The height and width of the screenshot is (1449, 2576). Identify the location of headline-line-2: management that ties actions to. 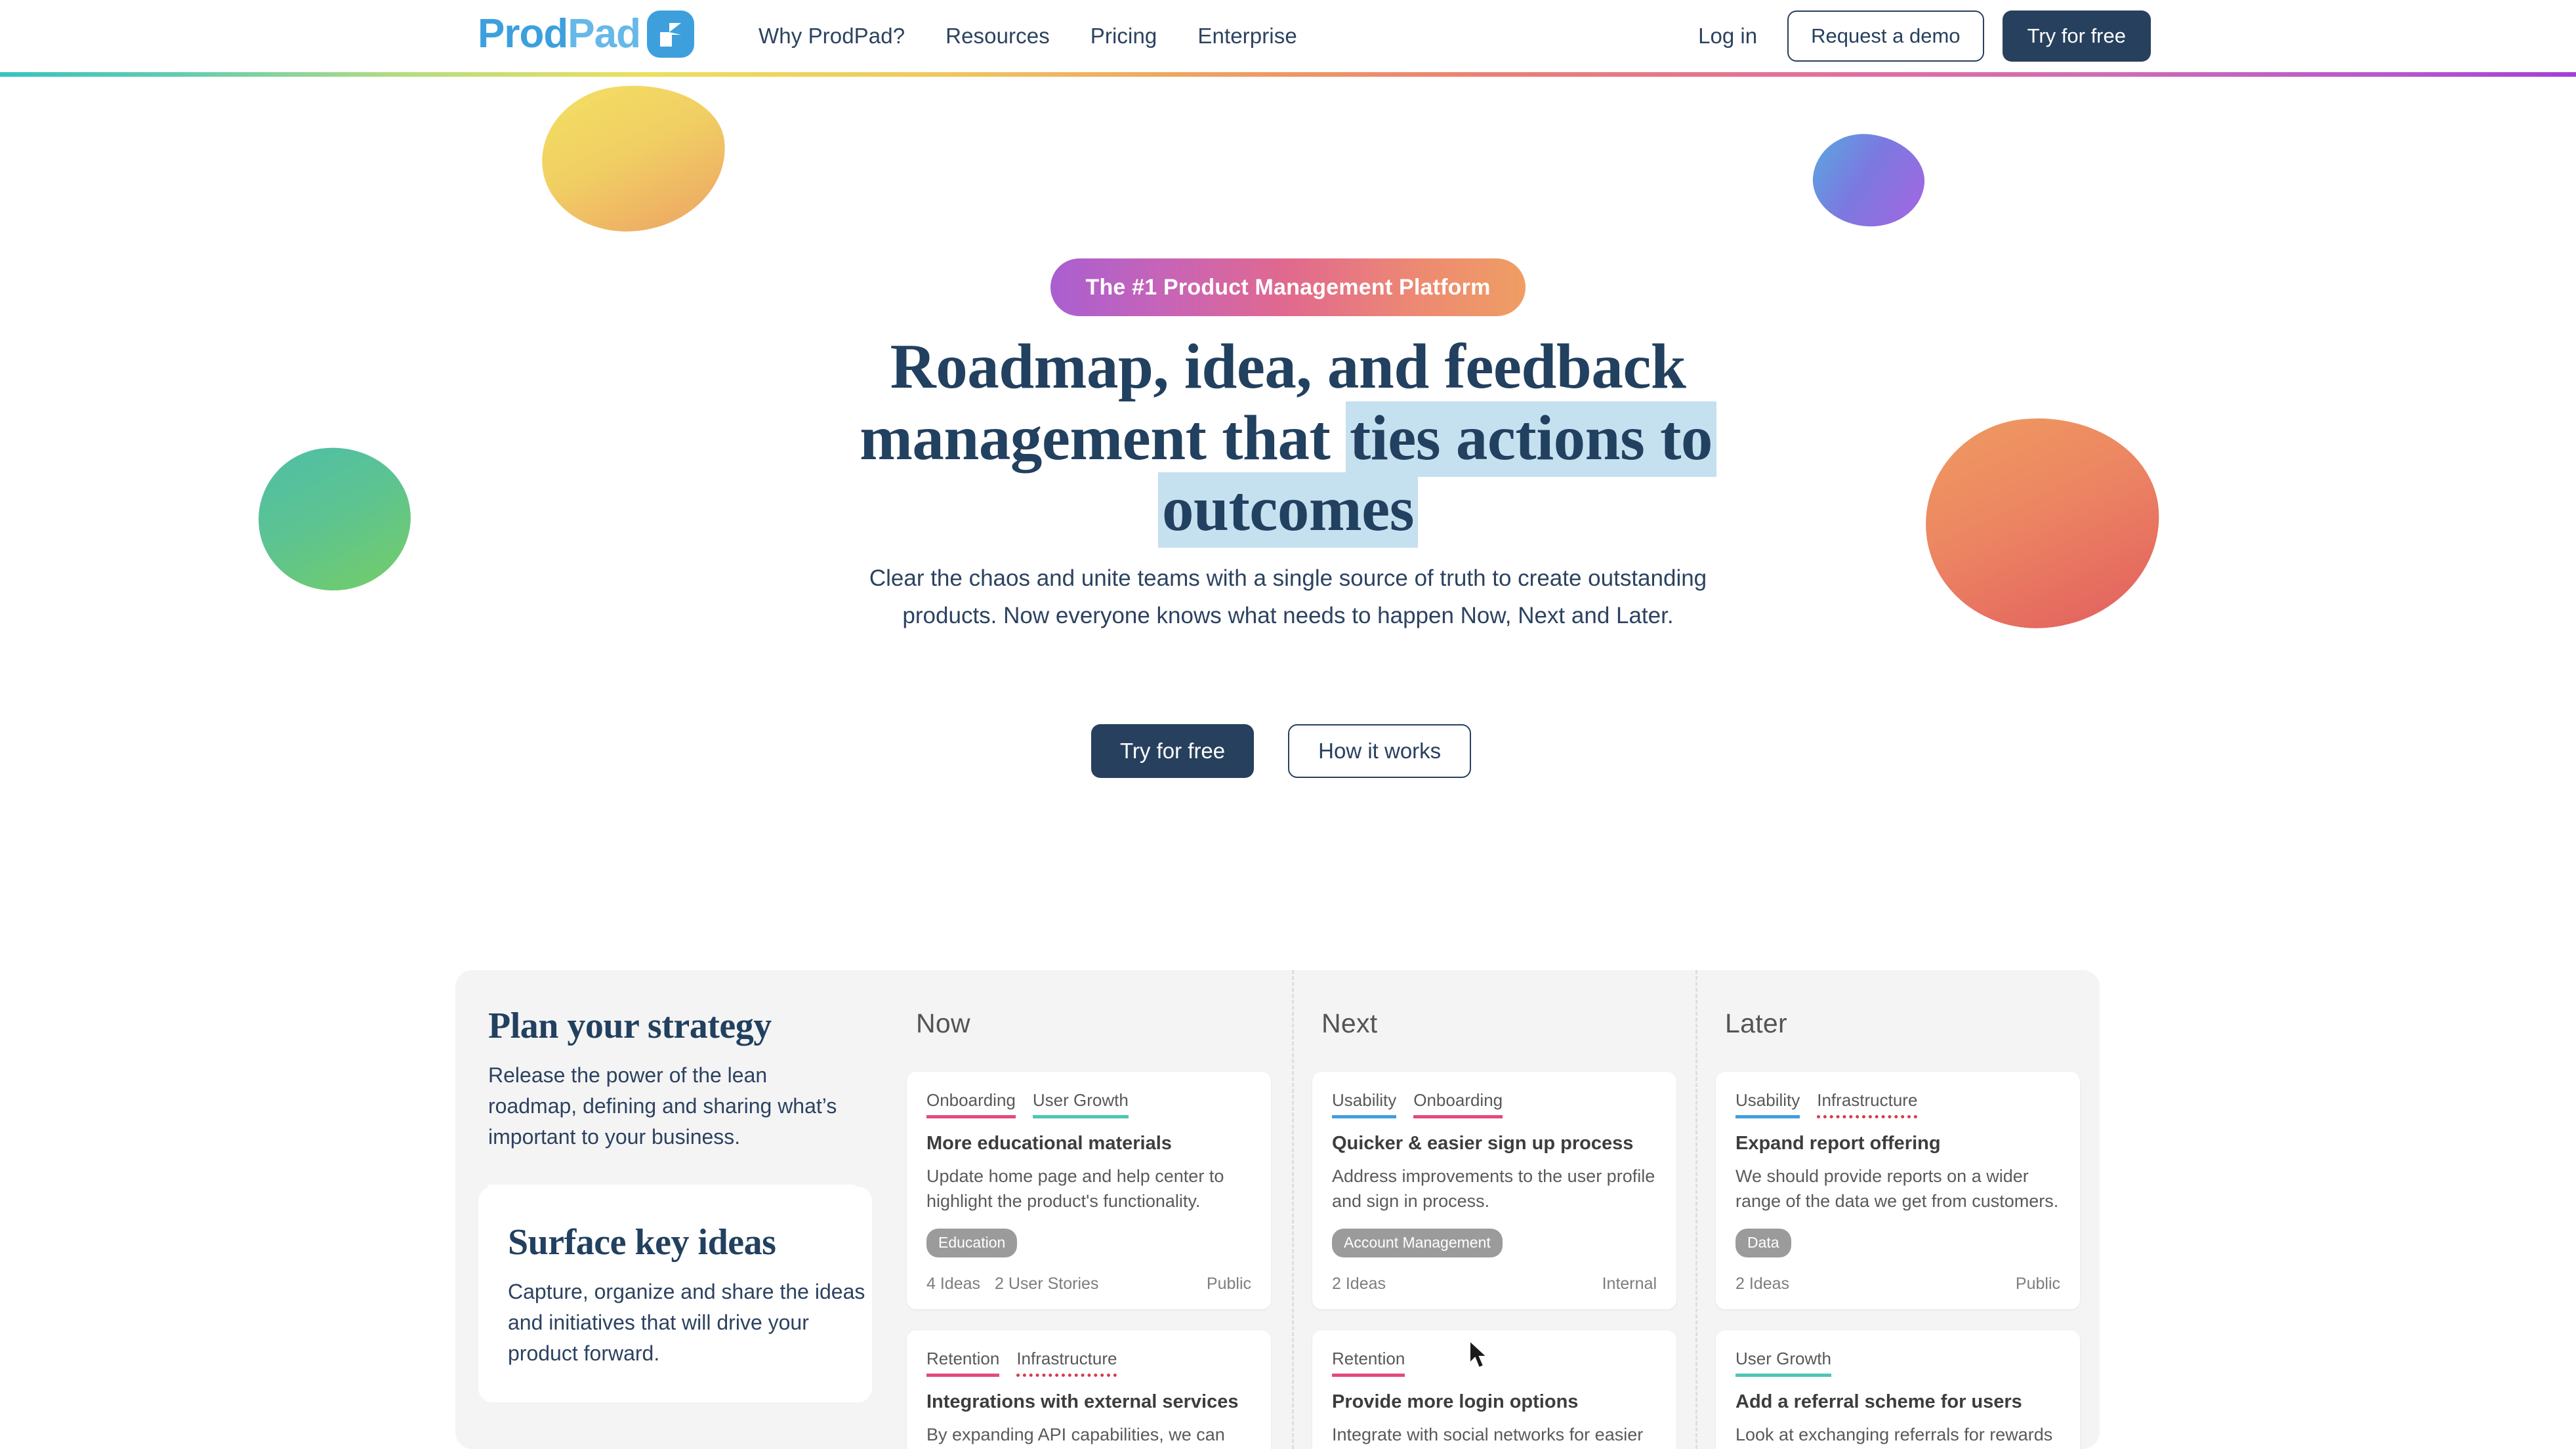
(1288, 439).